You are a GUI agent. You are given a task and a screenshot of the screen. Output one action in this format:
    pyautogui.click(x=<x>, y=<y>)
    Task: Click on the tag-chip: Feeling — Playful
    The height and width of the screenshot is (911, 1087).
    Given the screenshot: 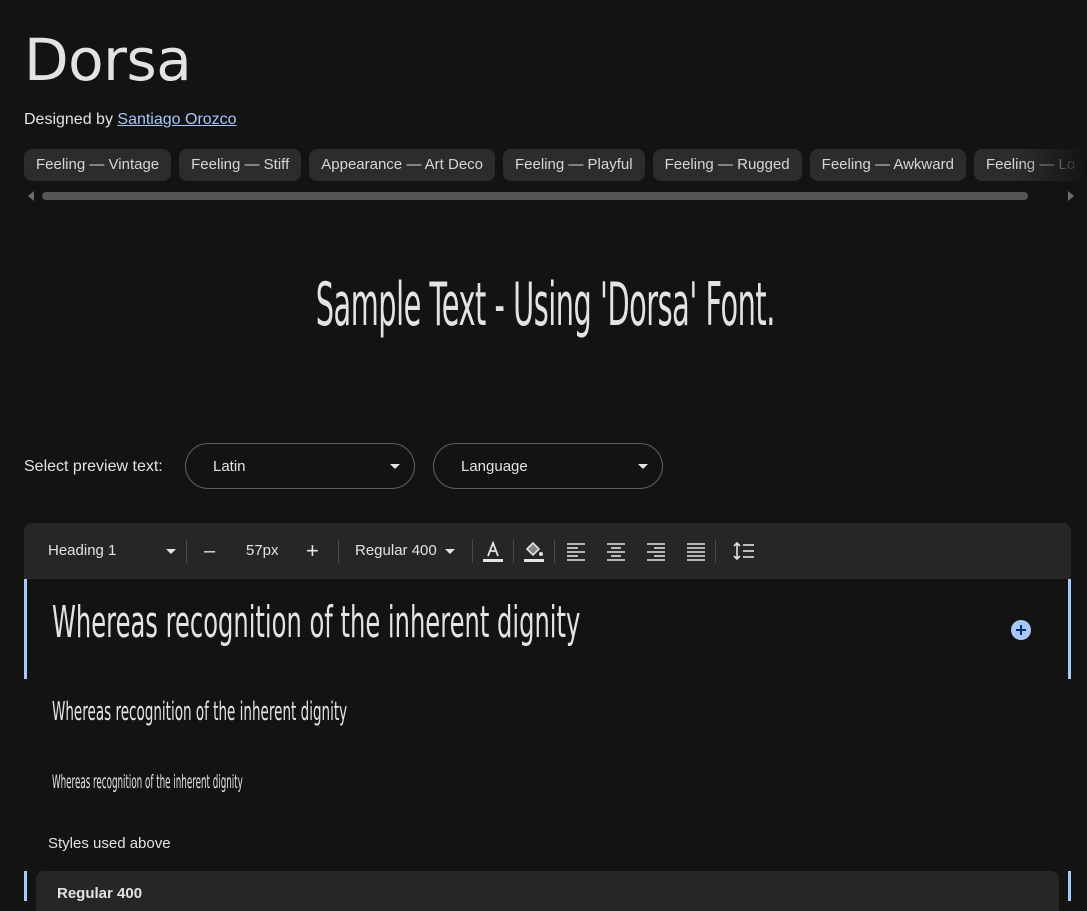 What is the action you would take?
    pyautogui.click(x=574, y=165)
    